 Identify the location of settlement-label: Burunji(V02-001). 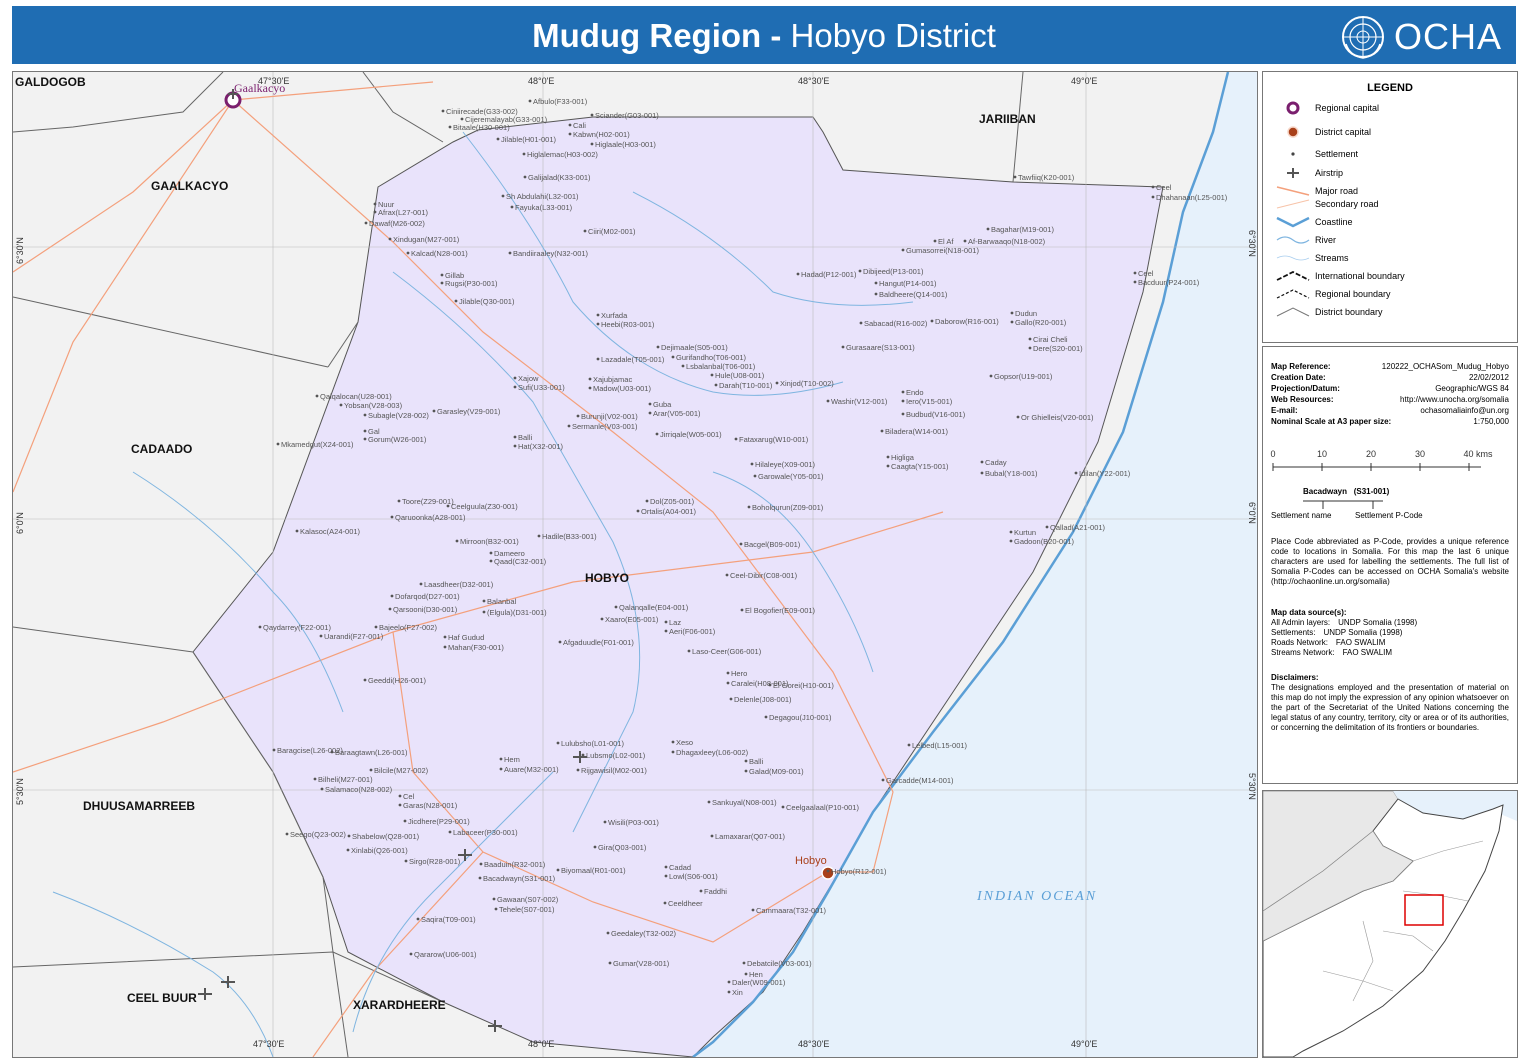
(609, 416).